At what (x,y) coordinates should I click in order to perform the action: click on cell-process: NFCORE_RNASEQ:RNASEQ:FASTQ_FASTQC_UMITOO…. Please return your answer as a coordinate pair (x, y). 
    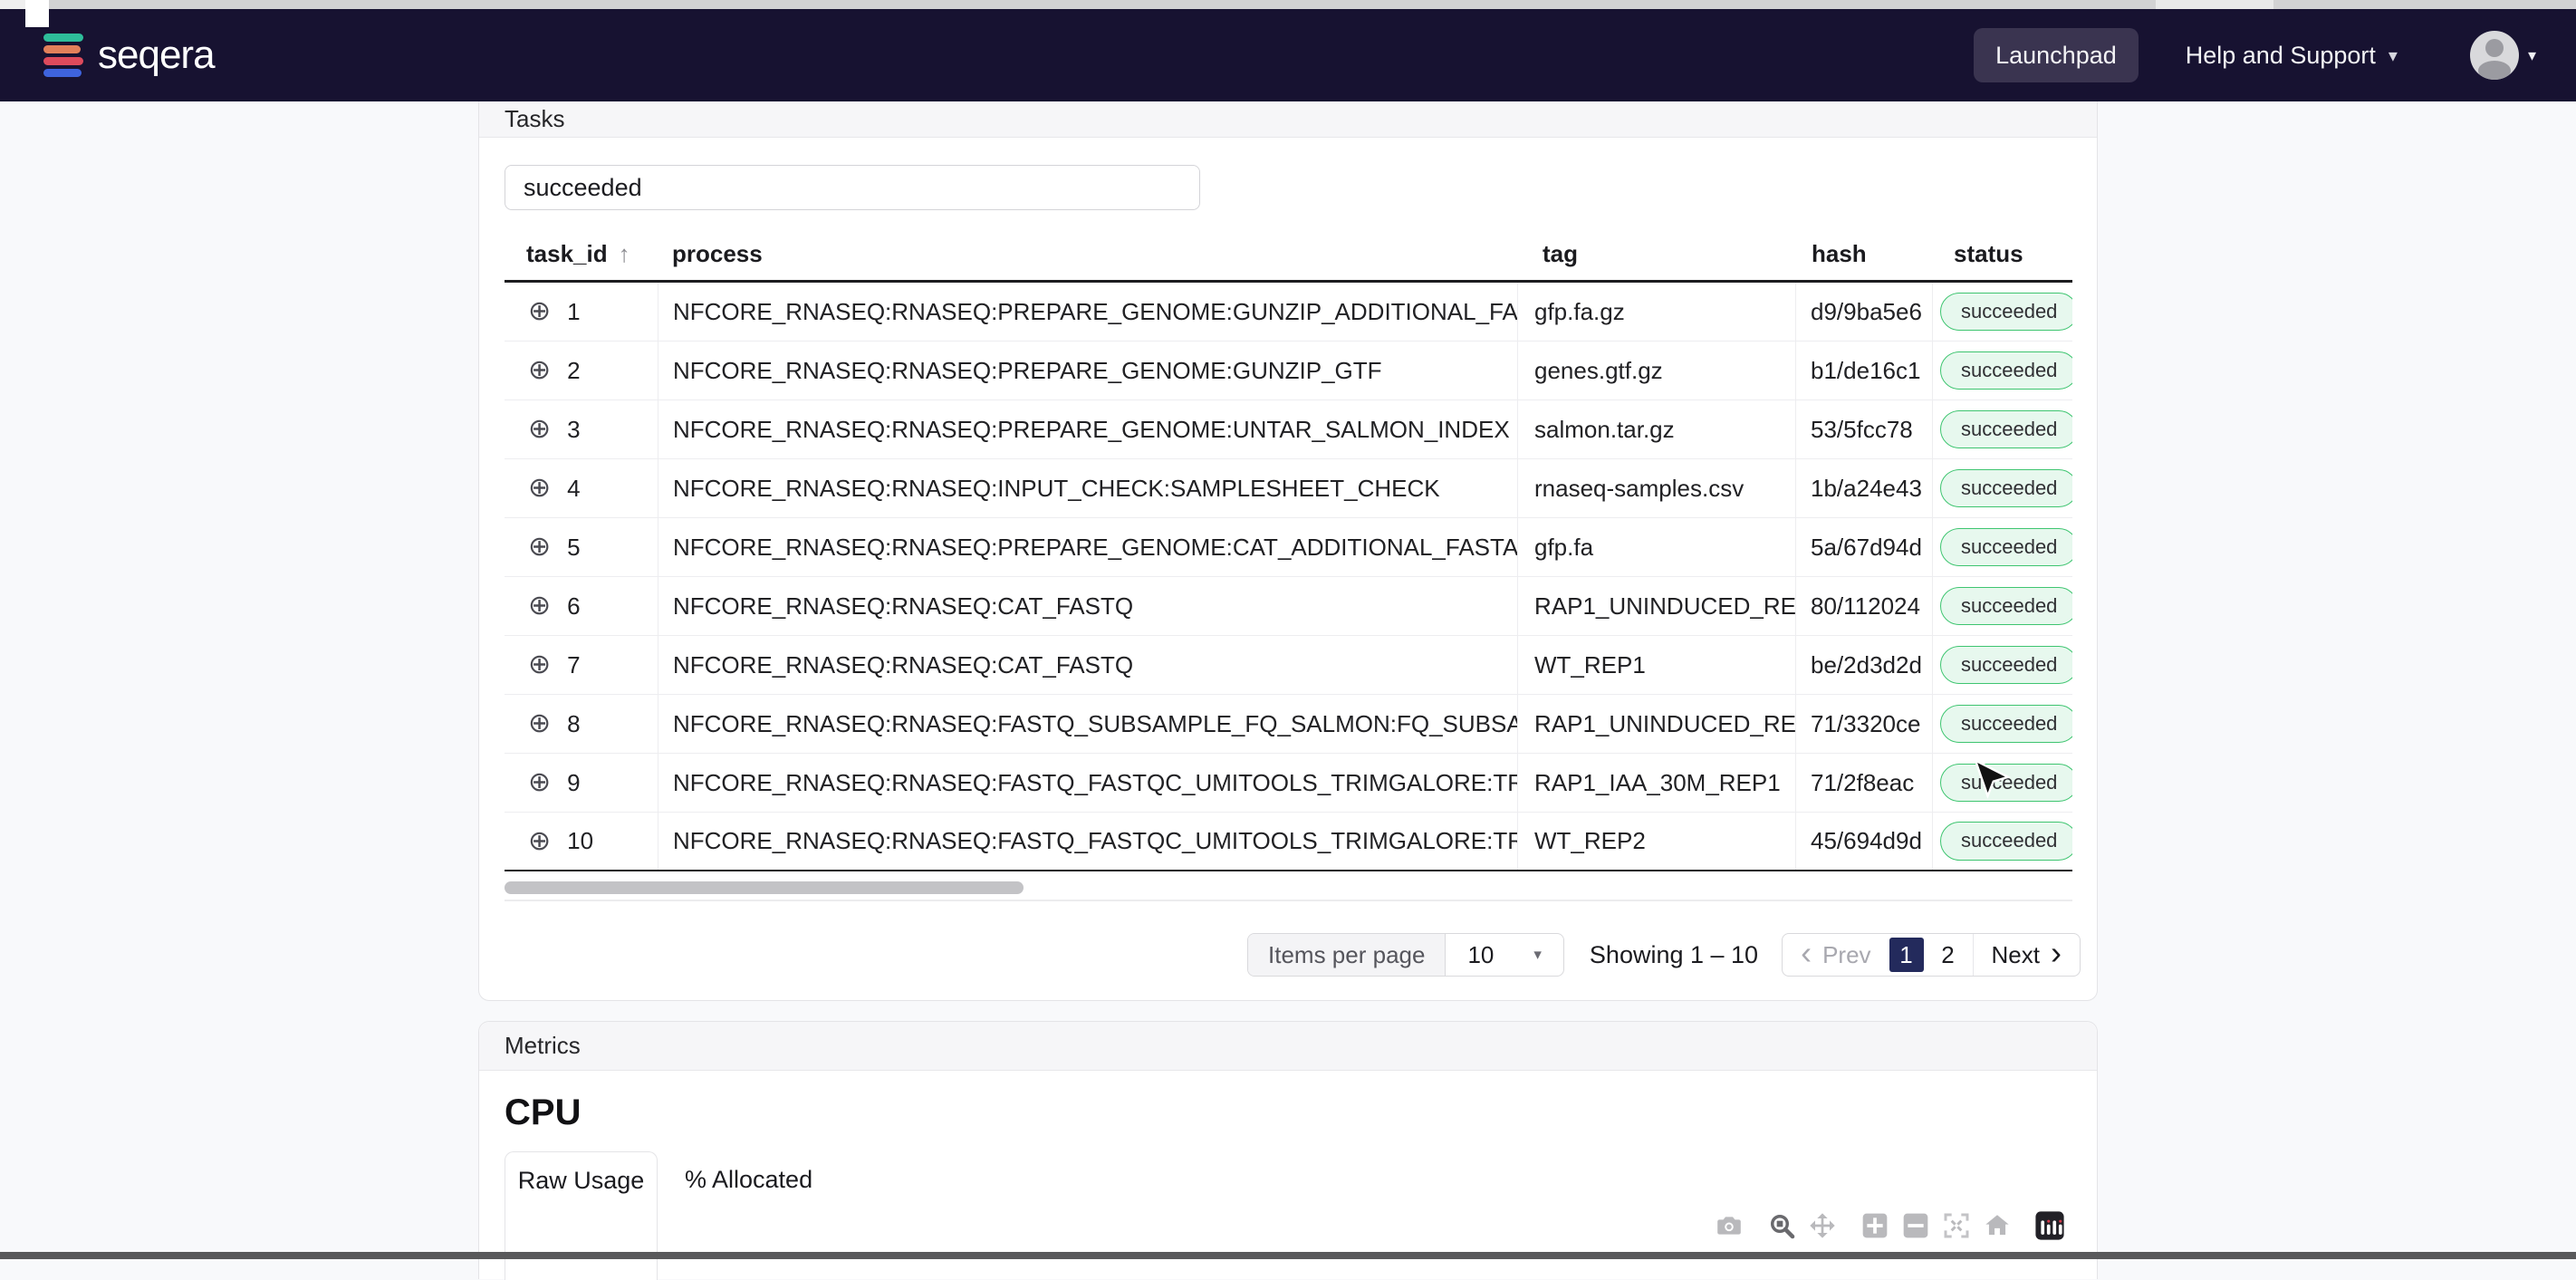
    Looking at the image, I should click on (1087, 841).